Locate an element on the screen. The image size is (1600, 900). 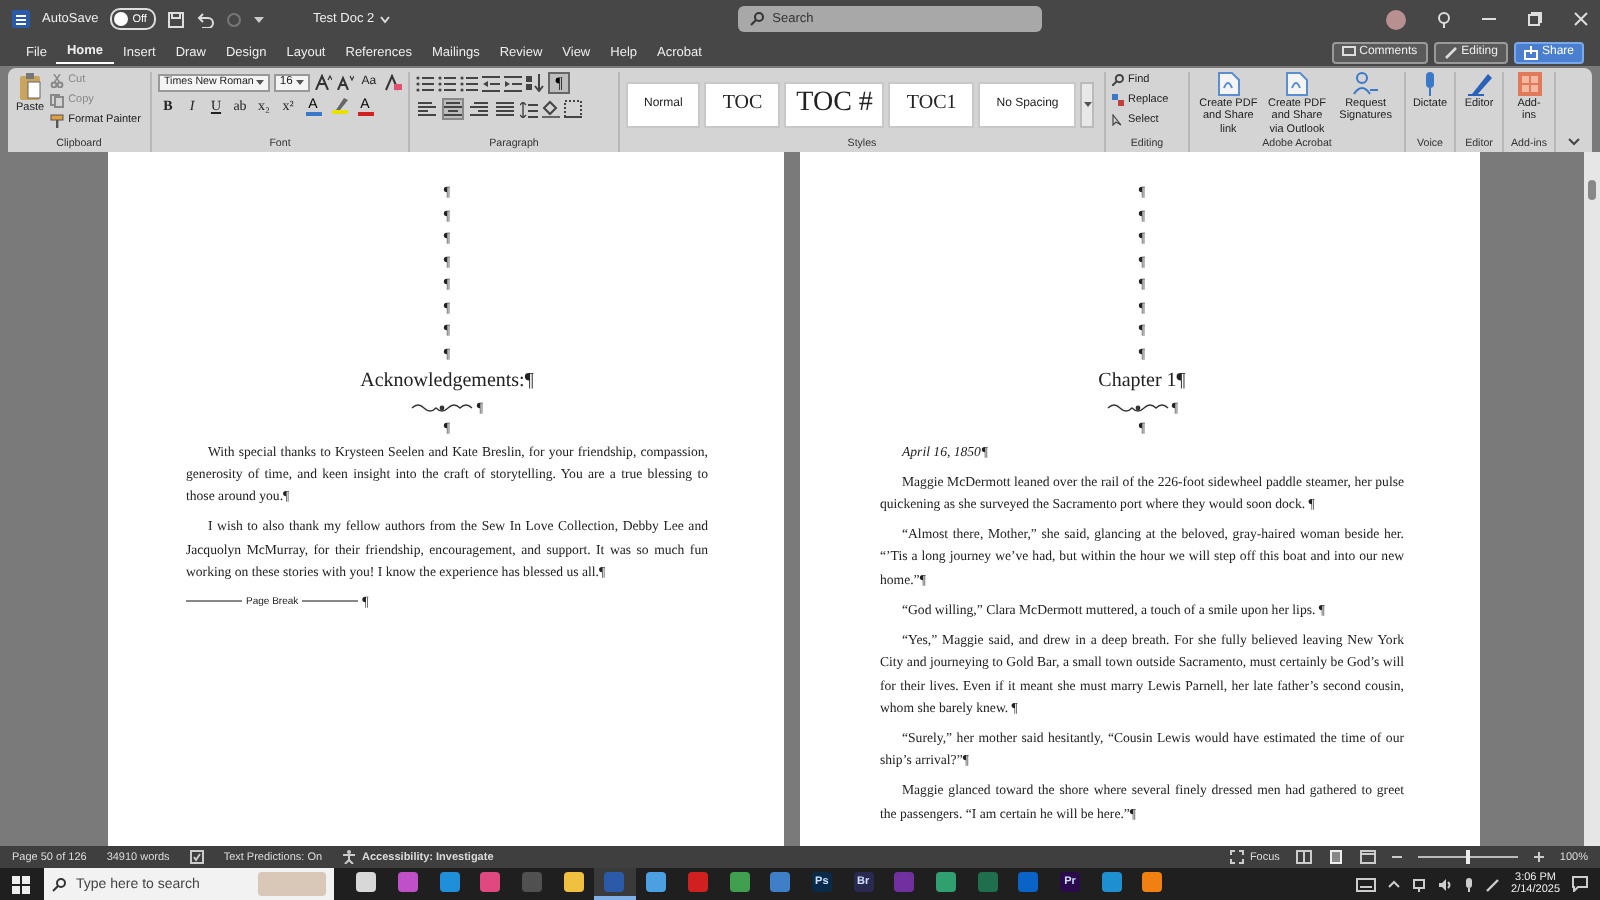
sort-icon is located at coordinates (535, 83).